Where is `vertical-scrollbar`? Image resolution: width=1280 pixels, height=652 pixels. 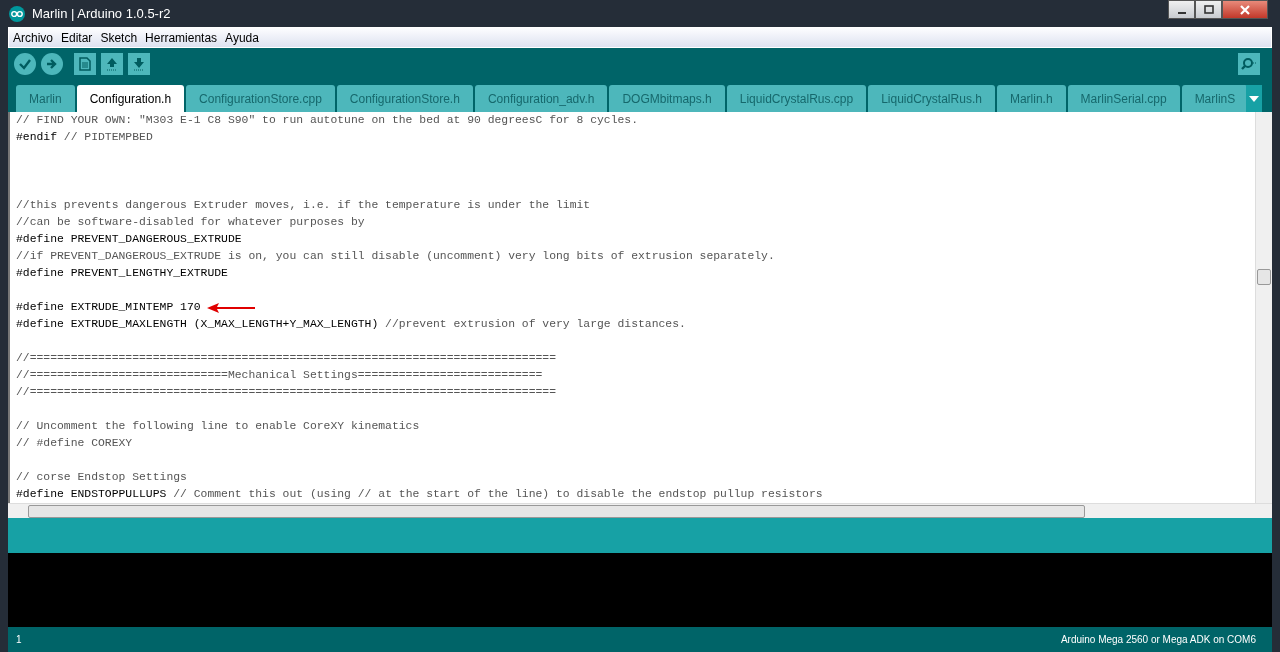
vertical-scrollbar is located at coordinates (1263, 307).